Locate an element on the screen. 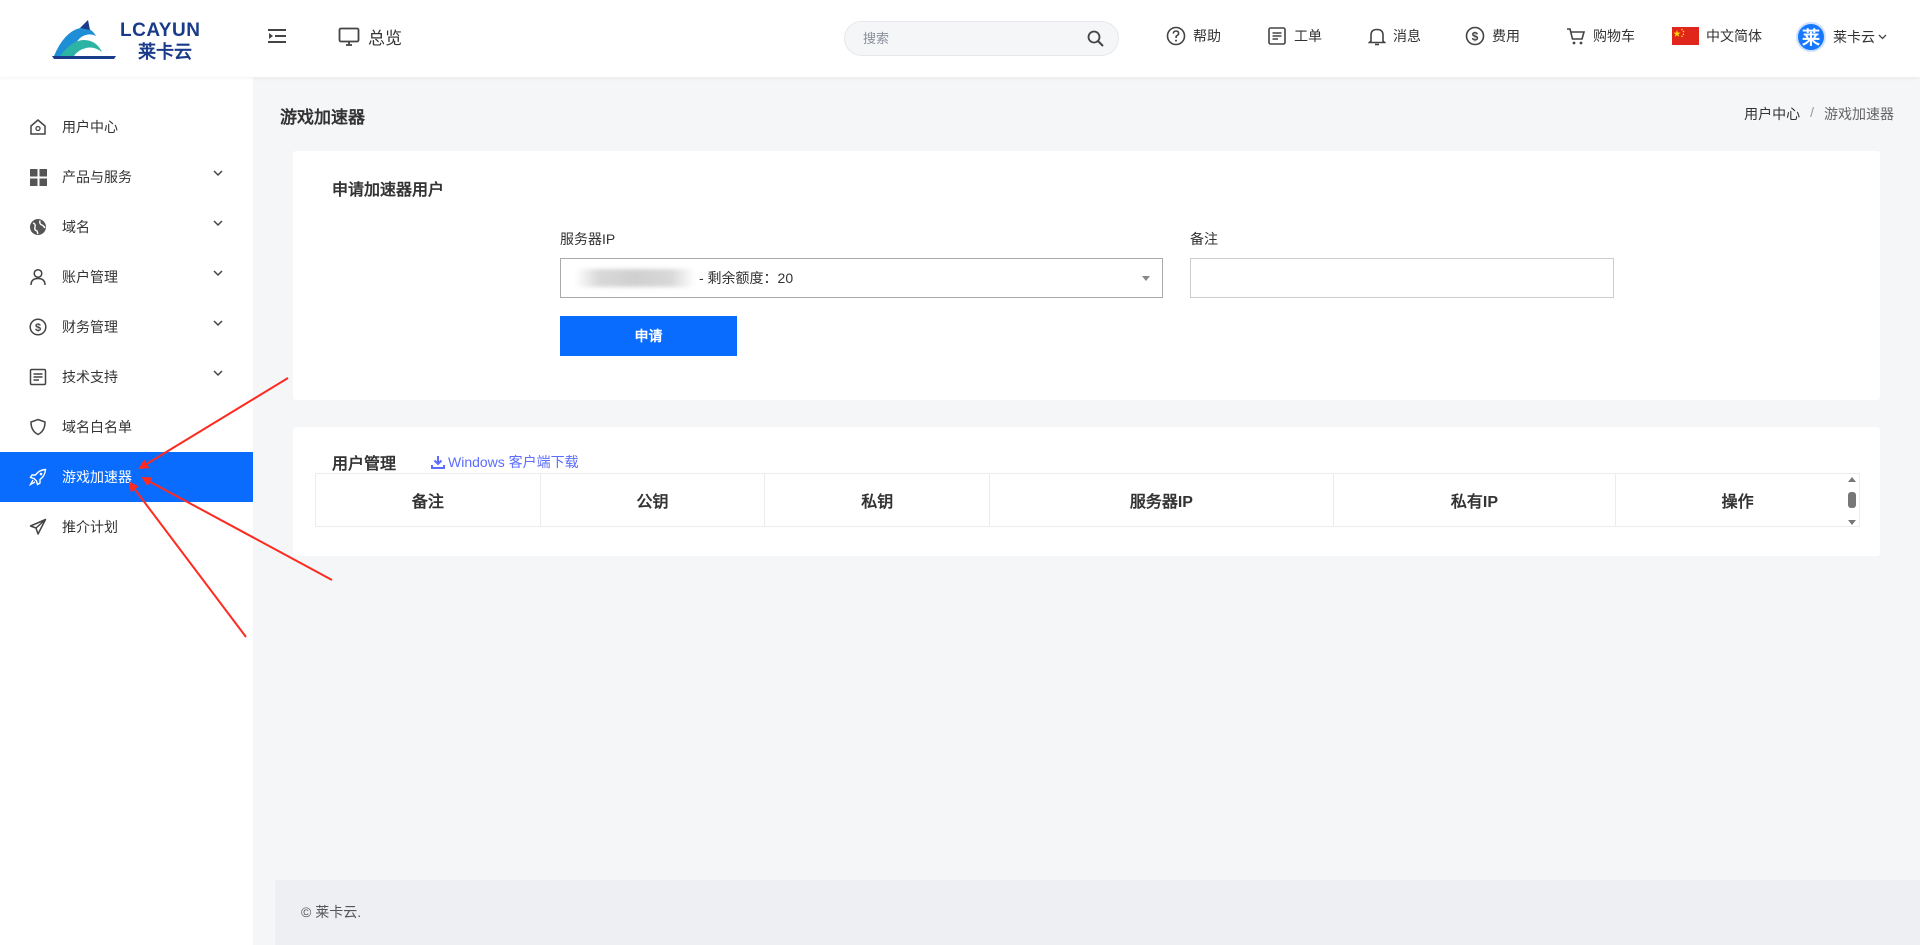  help-link: 帮助 is located at coordinates (1193, 36).